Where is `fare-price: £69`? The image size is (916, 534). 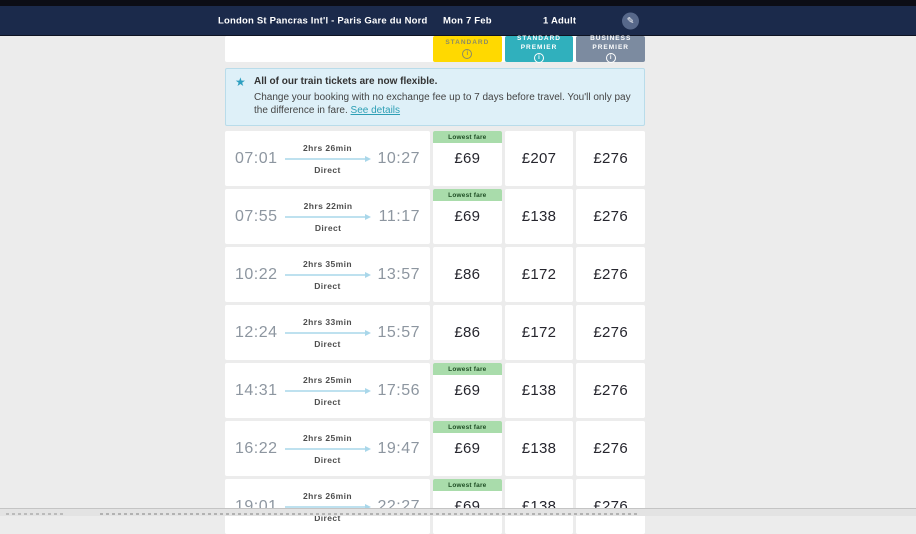
fare-price: £69 is located at coordinates (467, 390).